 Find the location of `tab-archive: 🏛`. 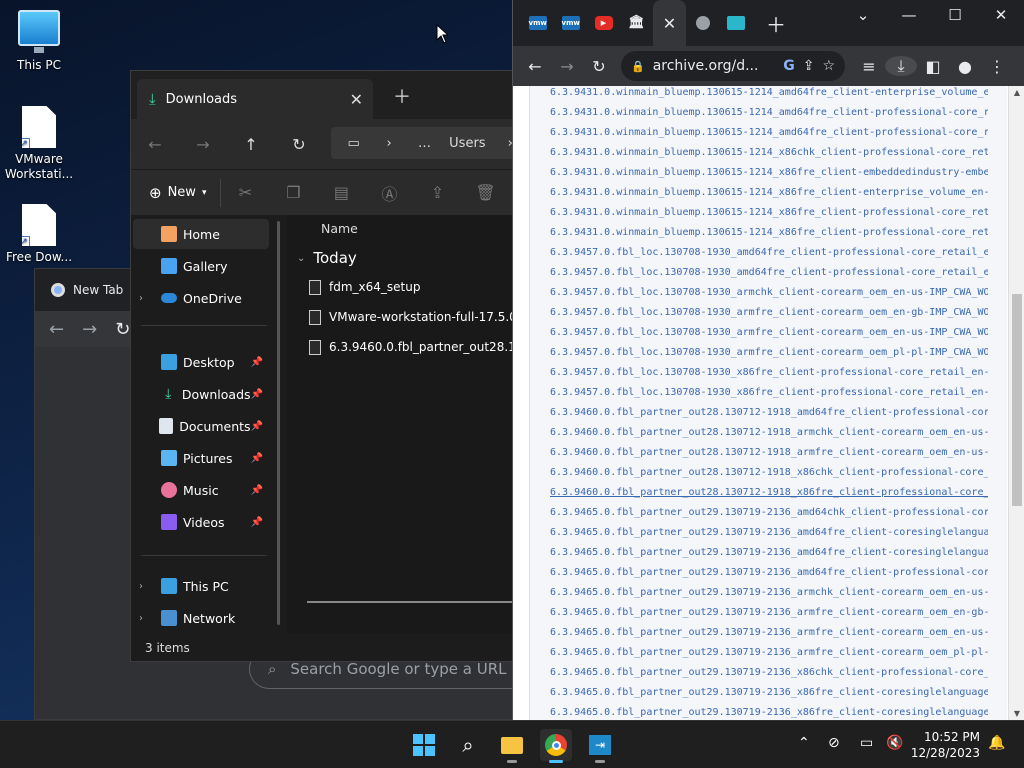

tab-archive: 🏛 is located at coordinates (636, 23).